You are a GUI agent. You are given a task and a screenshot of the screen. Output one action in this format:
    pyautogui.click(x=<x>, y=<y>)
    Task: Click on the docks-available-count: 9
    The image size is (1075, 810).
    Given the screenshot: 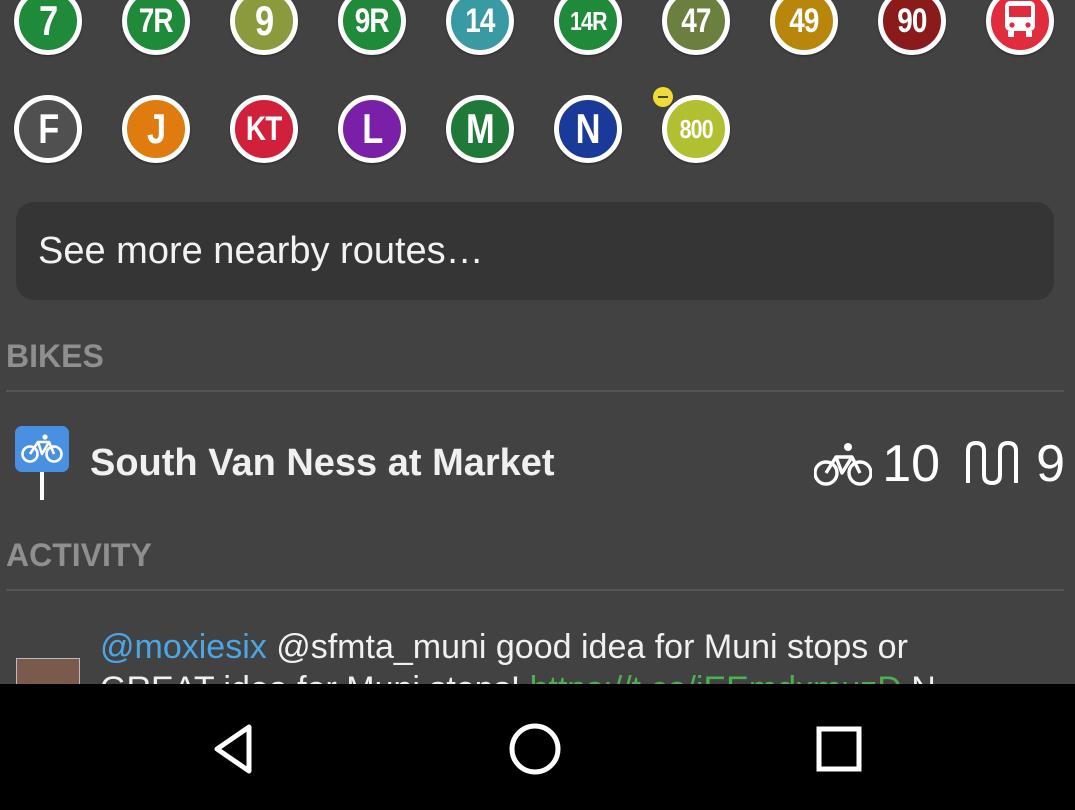 What is the action you would take?
    pyautogui.click(x=1050, y=464)
    